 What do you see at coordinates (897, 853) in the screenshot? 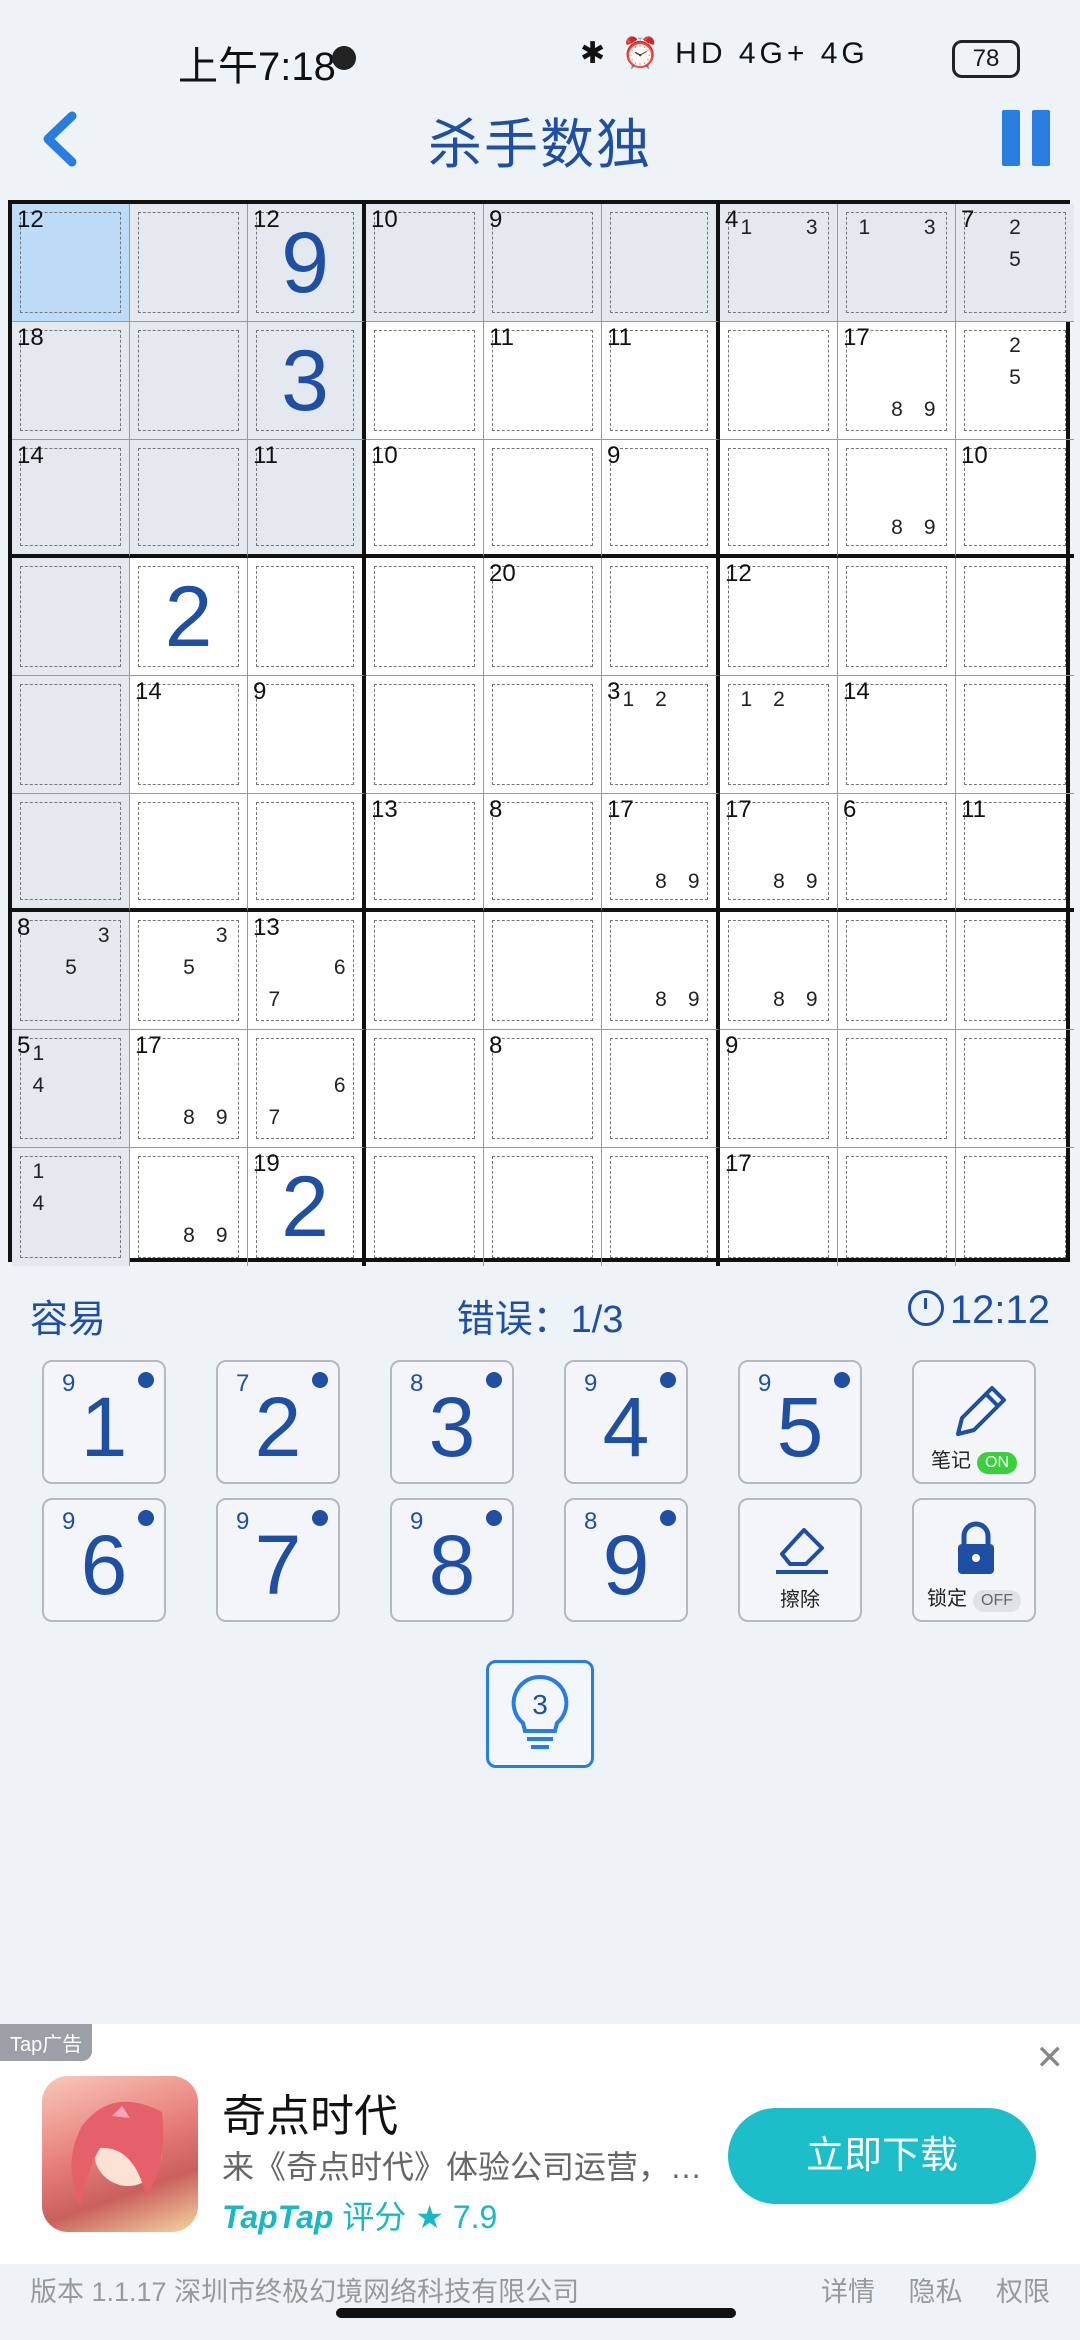
I see `sudoku-cell: 6` at bounding box center [897, 853].